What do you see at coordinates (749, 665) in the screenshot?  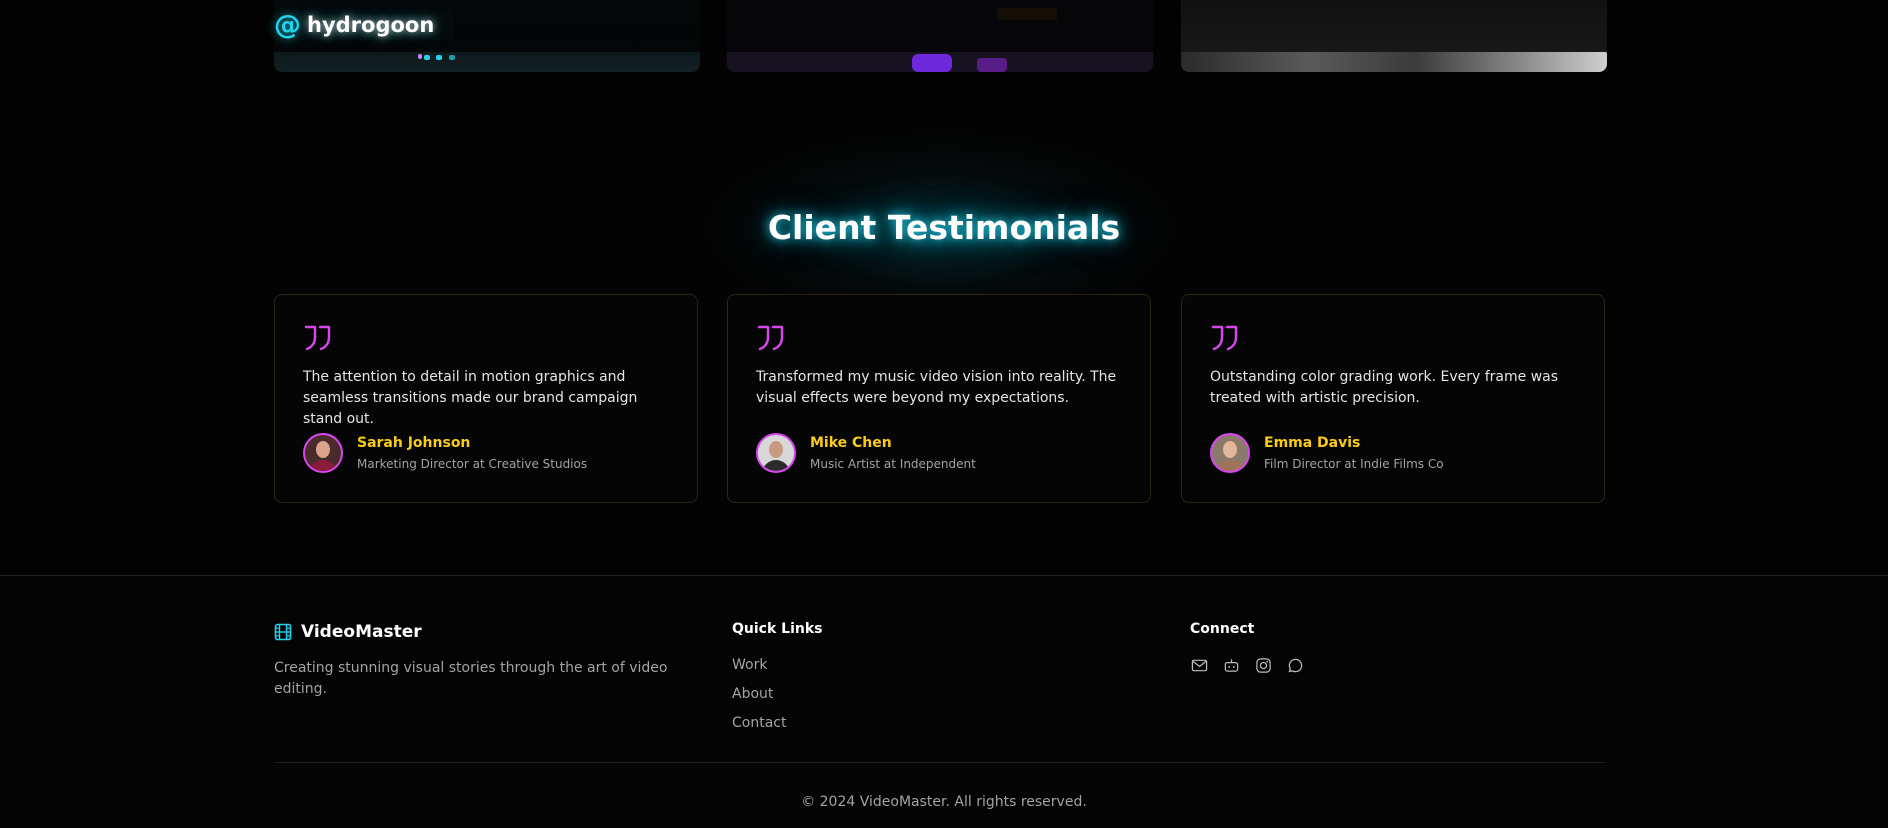 I see `footer-link-work: Work` at bounding box center [749, 665].